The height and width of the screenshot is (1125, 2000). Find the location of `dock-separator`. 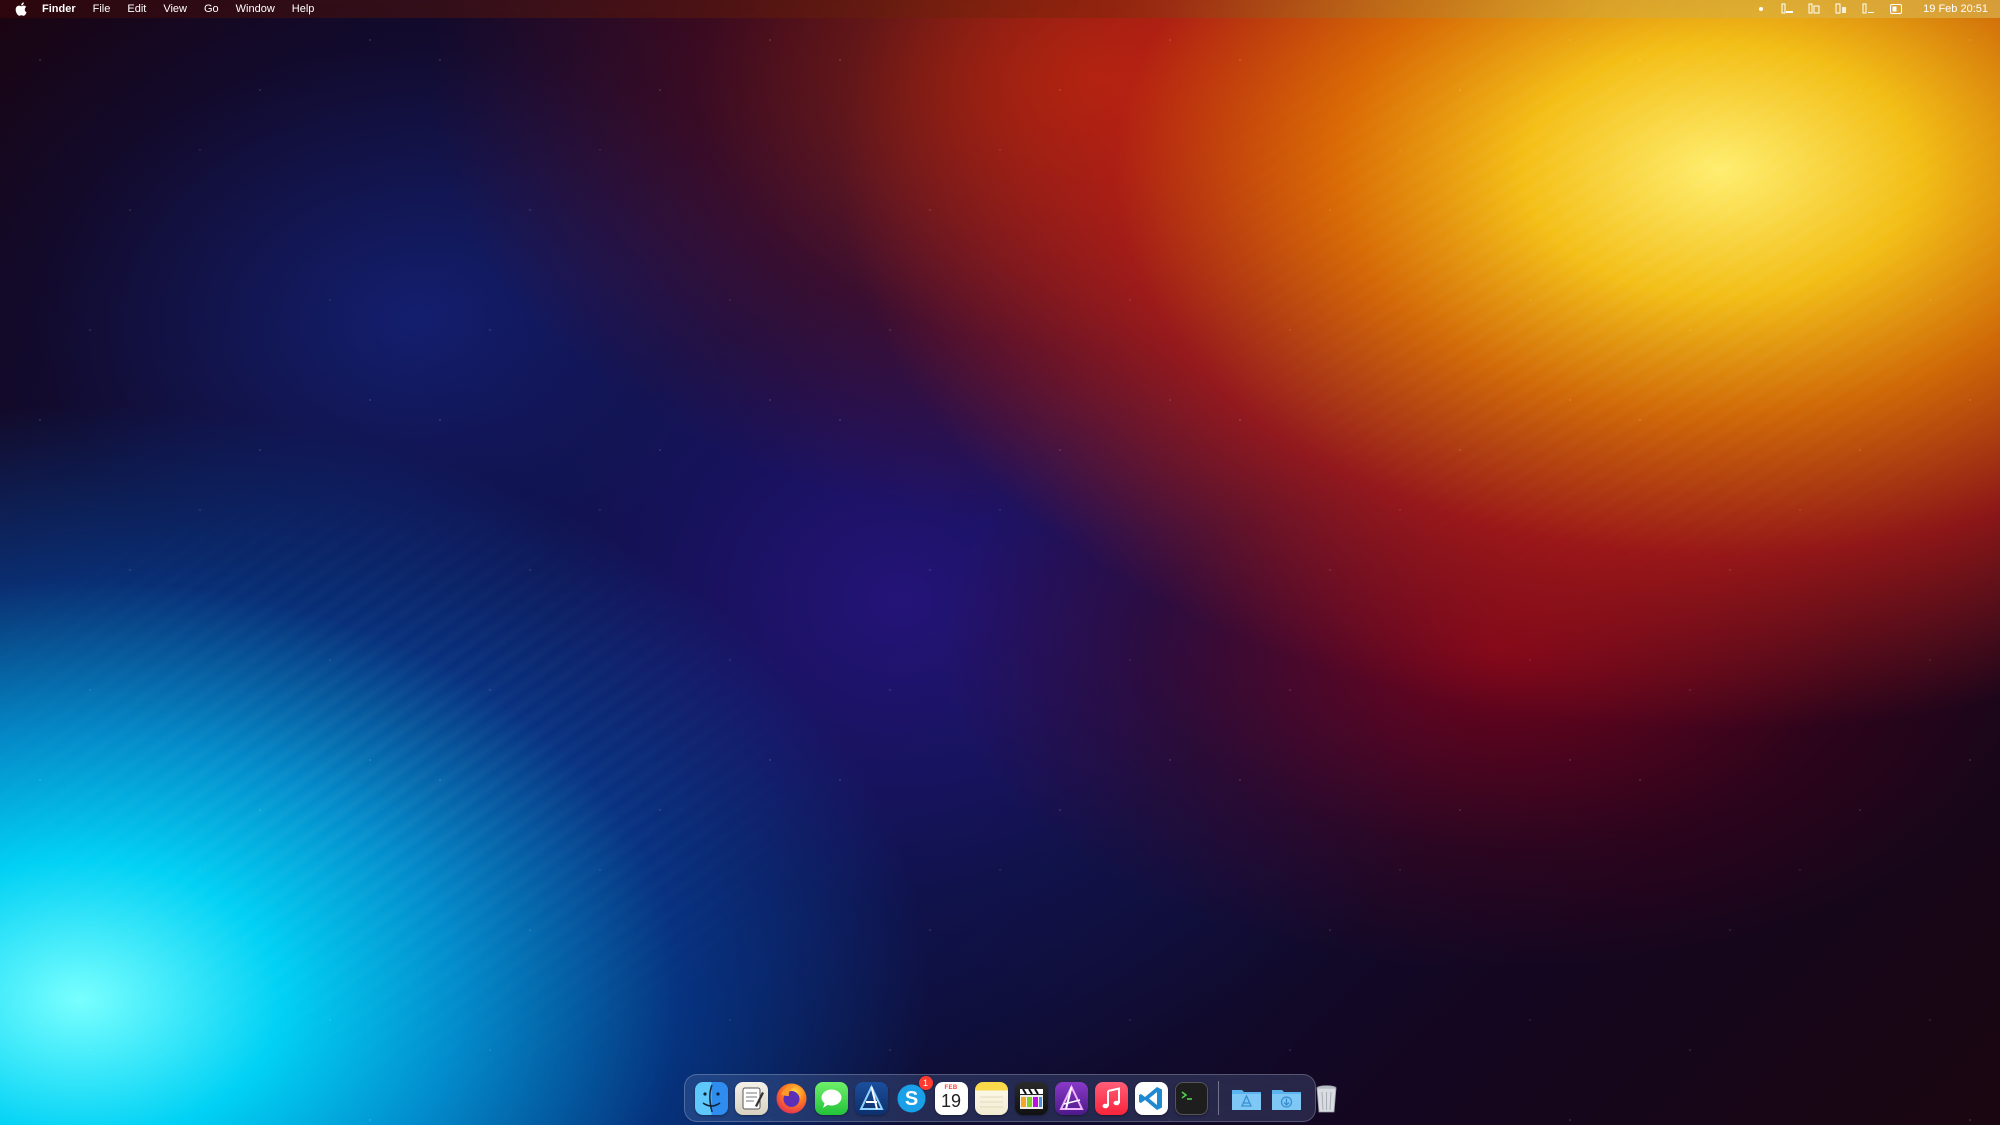

dock-separator is located at coordinates (1218, 1098).